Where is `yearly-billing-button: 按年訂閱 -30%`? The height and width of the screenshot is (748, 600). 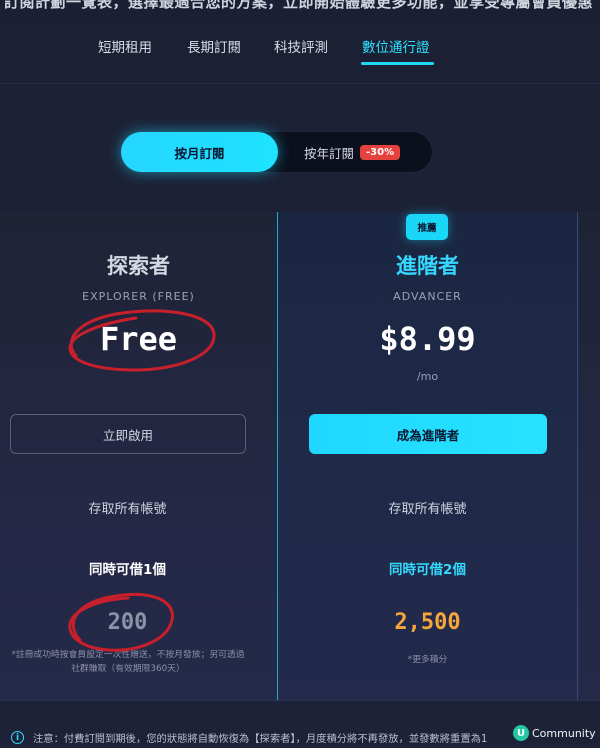 yearly-billing-button: 按年訂閱 -30% is located at coordinates (355, 152).